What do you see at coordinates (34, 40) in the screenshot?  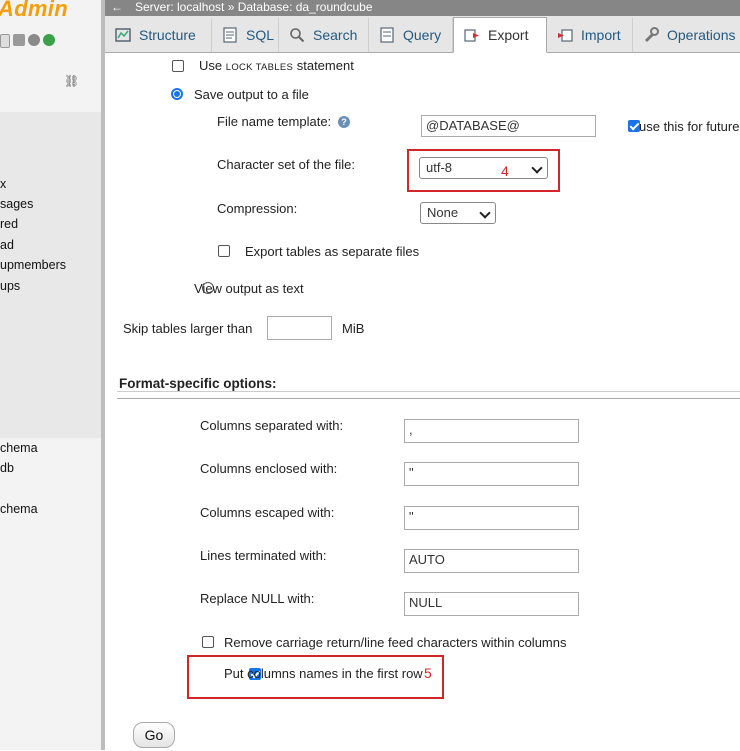 I see `settings-icon` at bounding box center [34, 40].